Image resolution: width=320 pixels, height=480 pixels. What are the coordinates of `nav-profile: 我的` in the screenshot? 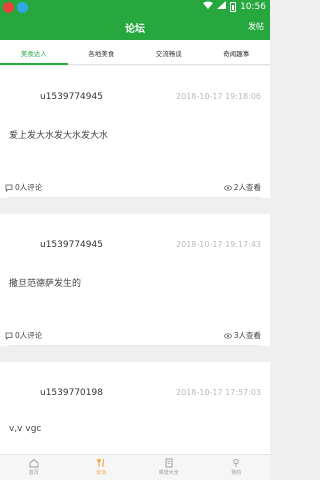 It's located at (237, 467).